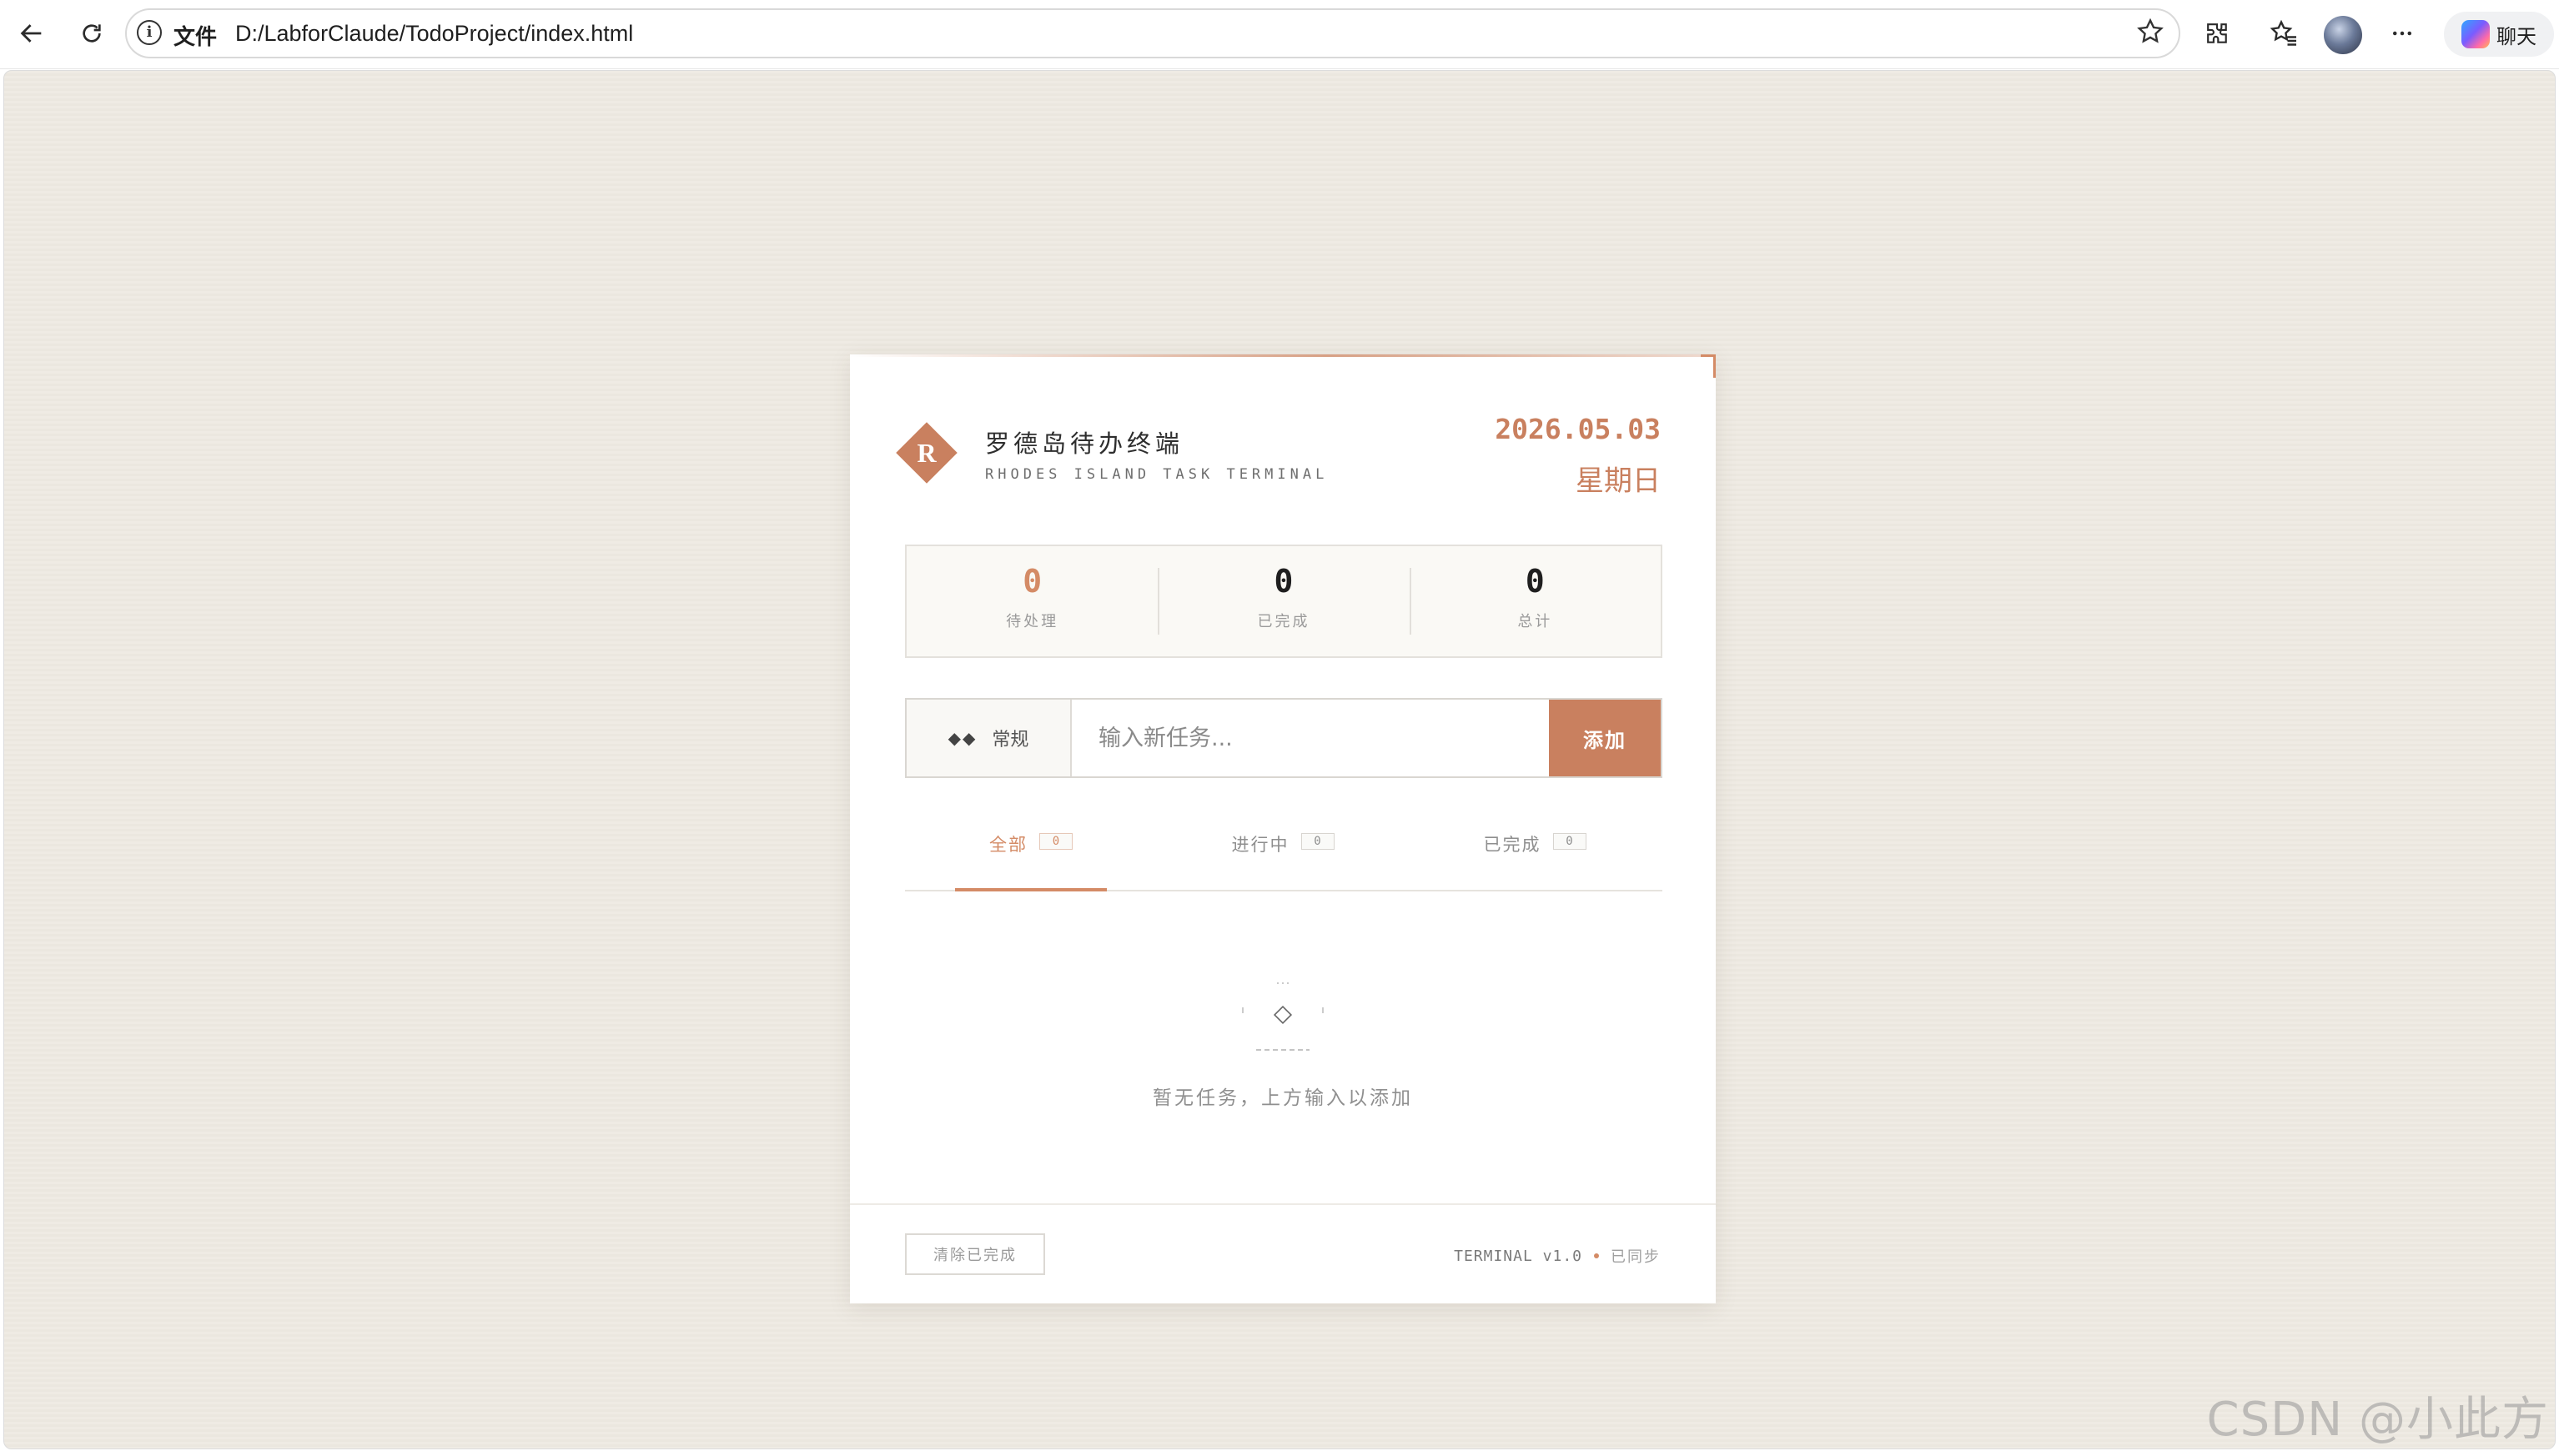 This screenshot has height=1456, width=2559. What do you see at coordinates (1578, 429) in the screenshot?
I see `current-date: 2026.05.03` at bounding box center [1578, 429].